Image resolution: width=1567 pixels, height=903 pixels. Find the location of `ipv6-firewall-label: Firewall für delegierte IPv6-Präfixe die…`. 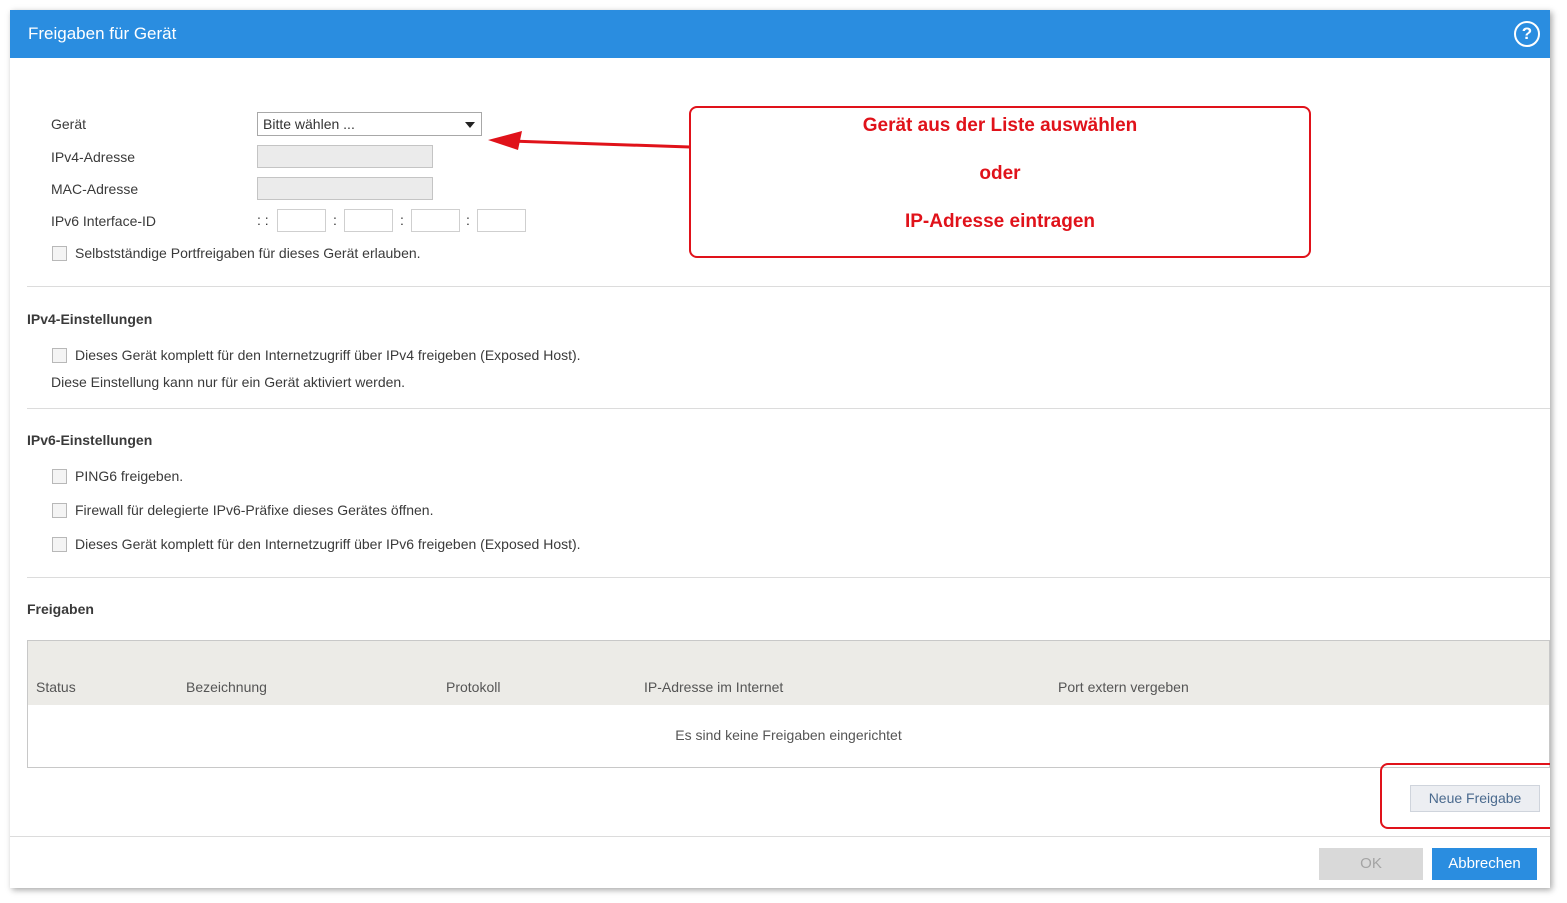

ipv6-firewall-label: Firewall für delegierte IPv6-Präfixe die… is located at coordinates (254, 510).